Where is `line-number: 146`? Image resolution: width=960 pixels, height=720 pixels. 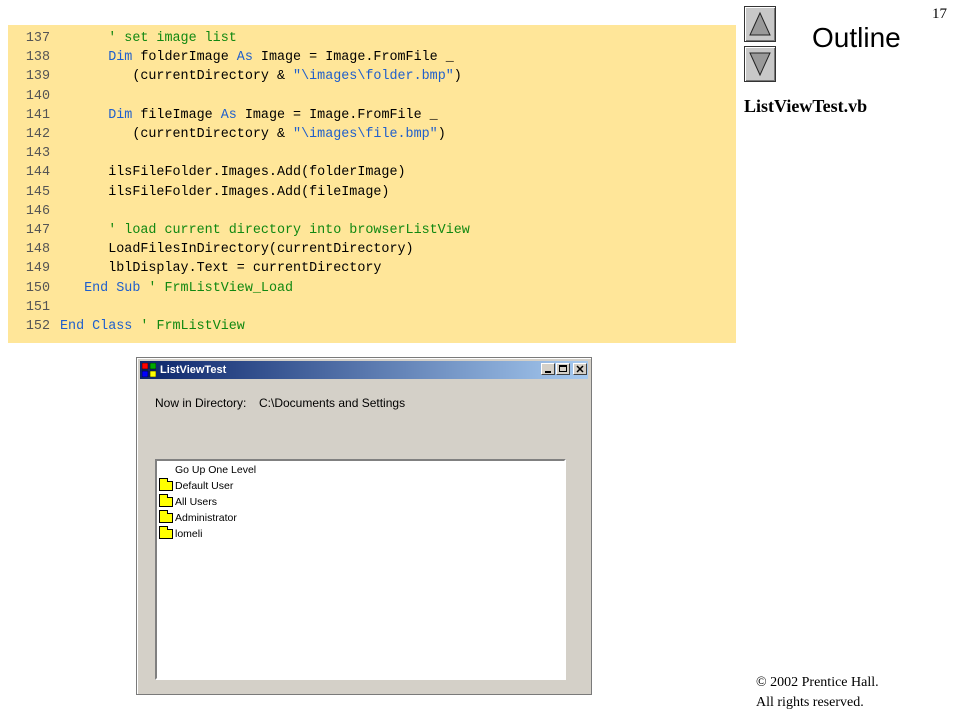 line-number: 146 is located at coordinates (37, 211).